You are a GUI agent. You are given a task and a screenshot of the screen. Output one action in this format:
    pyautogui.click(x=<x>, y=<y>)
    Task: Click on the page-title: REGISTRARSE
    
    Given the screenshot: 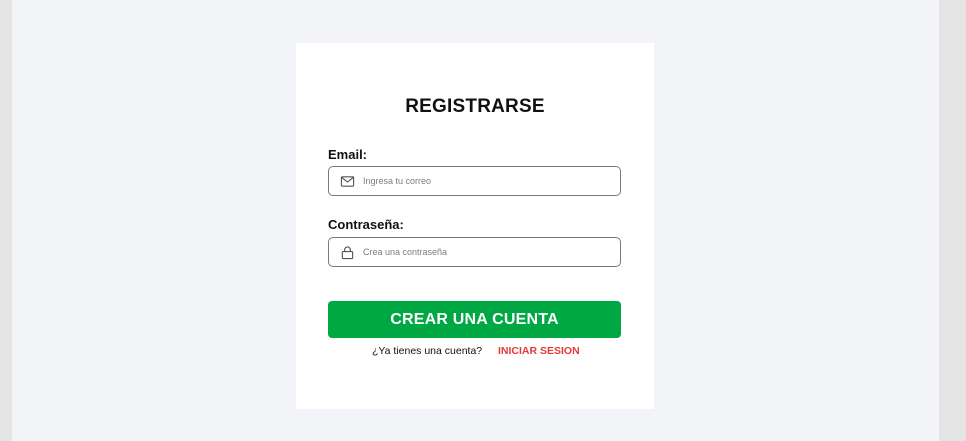 What is the action you would take?
    pyautogui.click(x=475, y=106)
    